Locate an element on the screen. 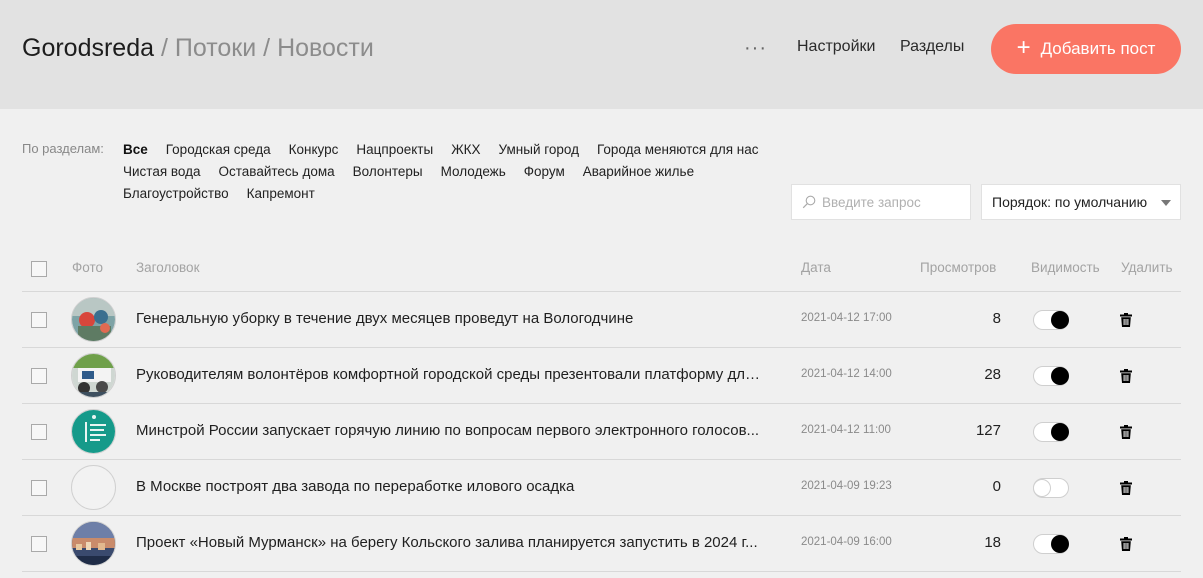 Image resolution: width=1203 pixels, height=578 pixels. search-box is located at coordinates (881, 202).